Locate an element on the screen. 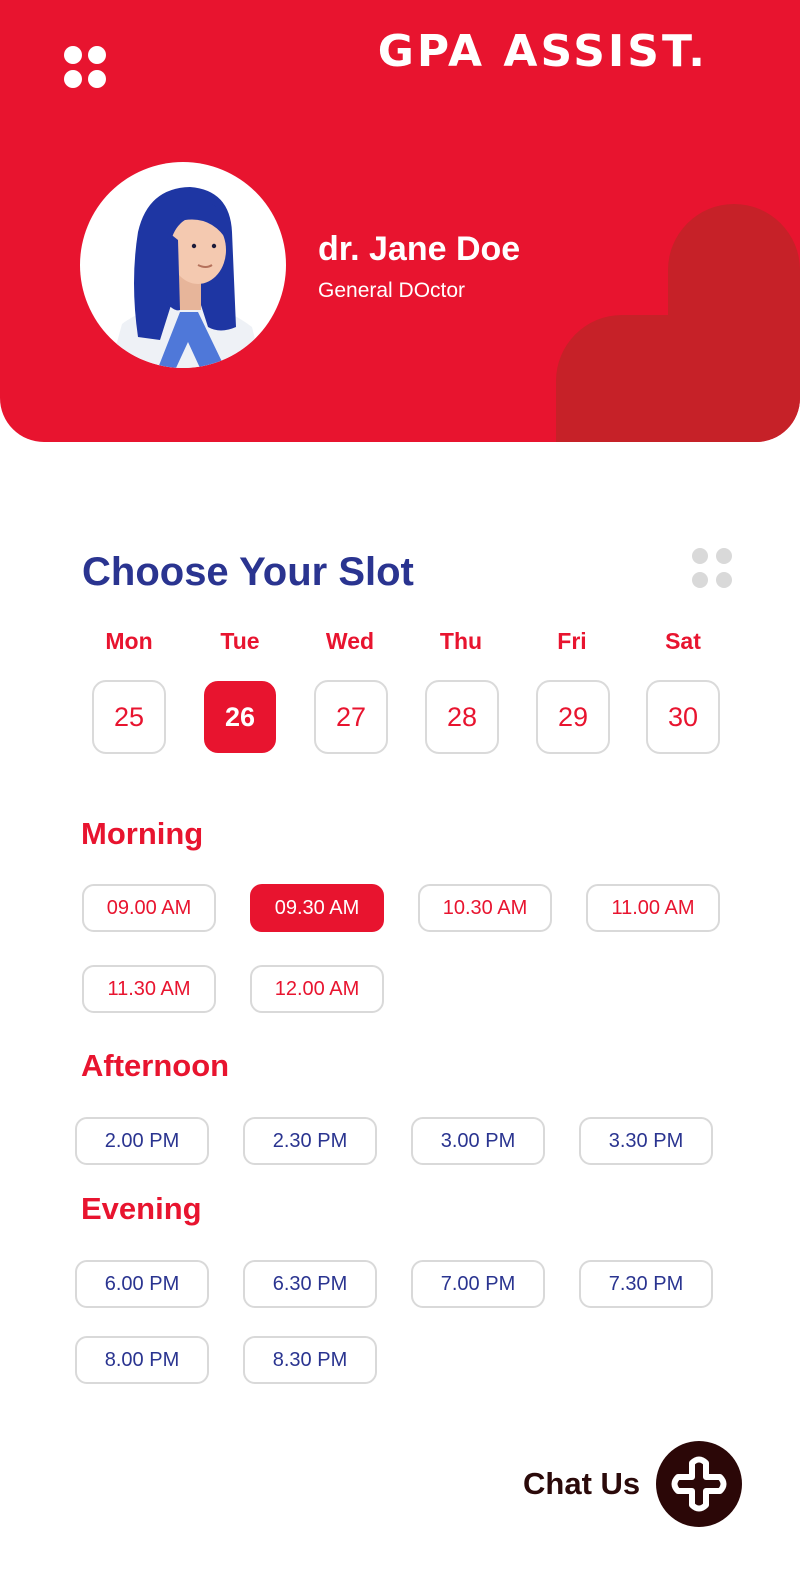  date-29: 29 is located at coordinates (573, 717).